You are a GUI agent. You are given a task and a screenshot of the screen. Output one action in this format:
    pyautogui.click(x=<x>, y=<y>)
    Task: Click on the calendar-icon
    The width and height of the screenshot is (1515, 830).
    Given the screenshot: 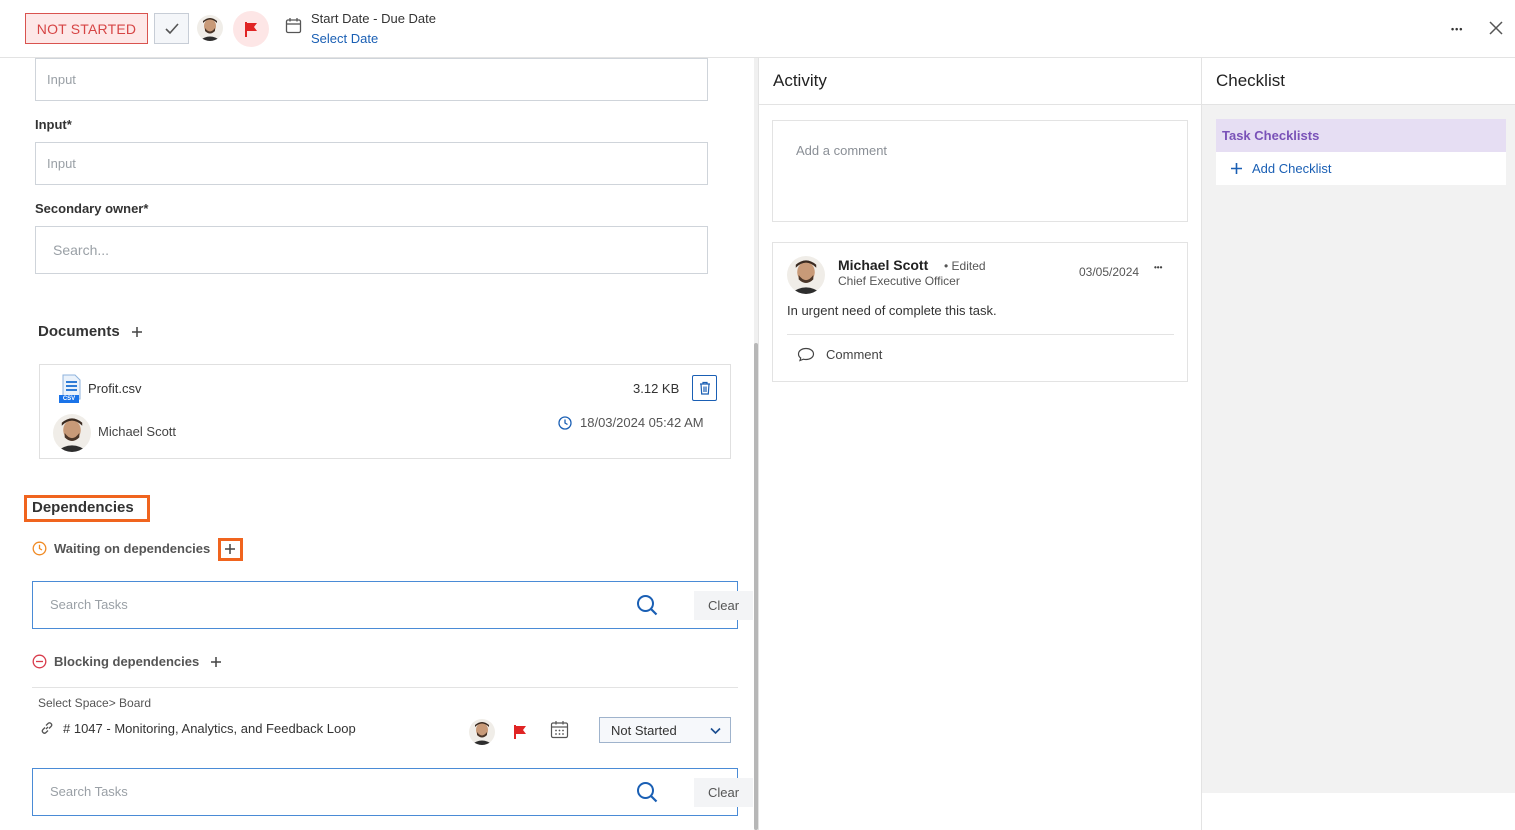 What is the action you would take?
    pyautogui.click(x=293, y=25)
    